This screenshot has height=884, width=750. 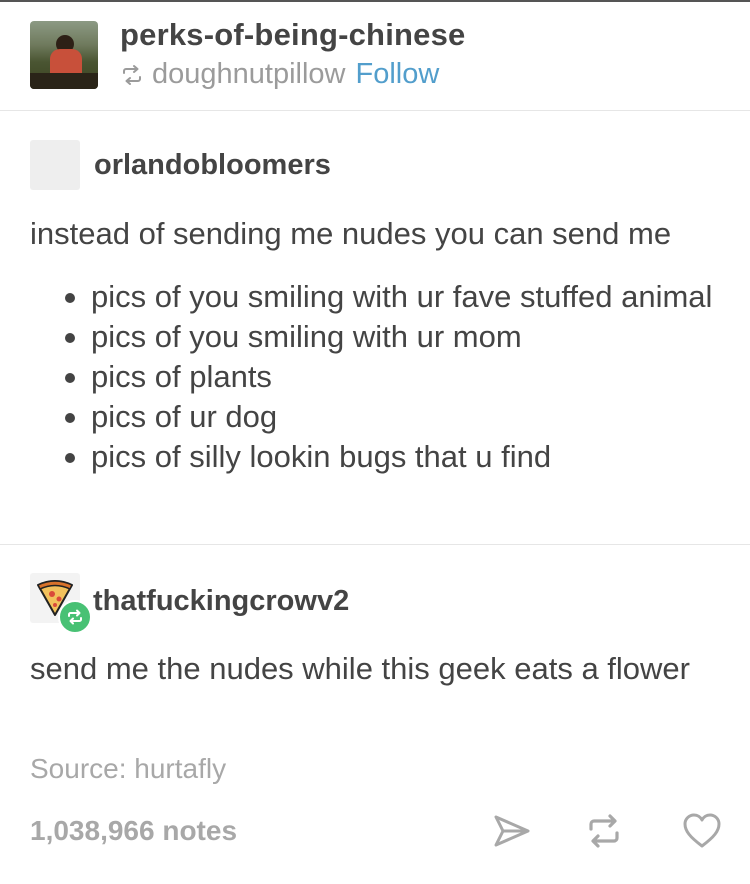 I want to click on notes-count: 1,038,966 notes, so click(x=133, y=831).